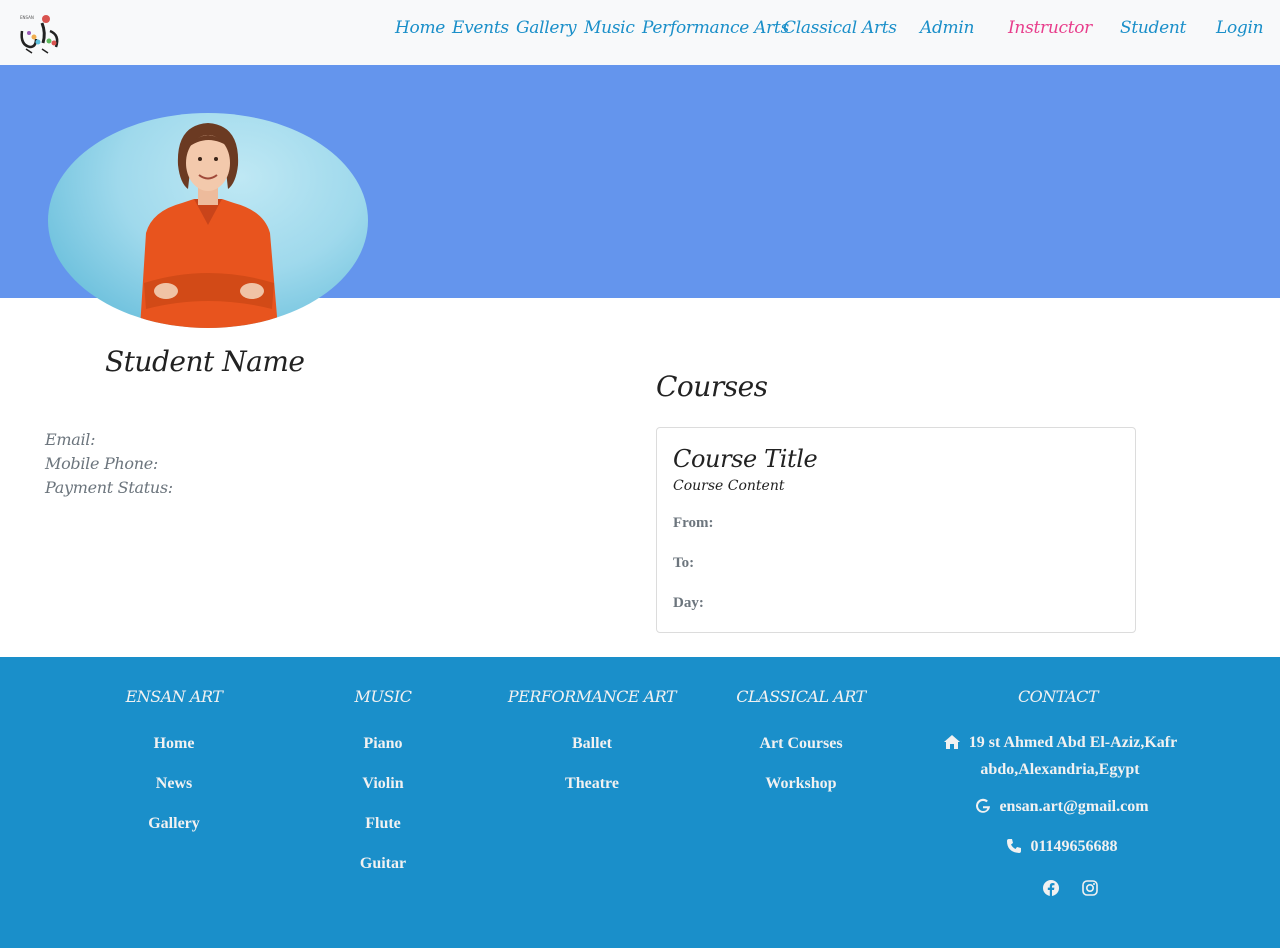 The image size is (1280, 948). What do you see at coordinates (27, 17) in the screenshot?
I see `svg-text: ENSAN` at bounding box center [27, 17].